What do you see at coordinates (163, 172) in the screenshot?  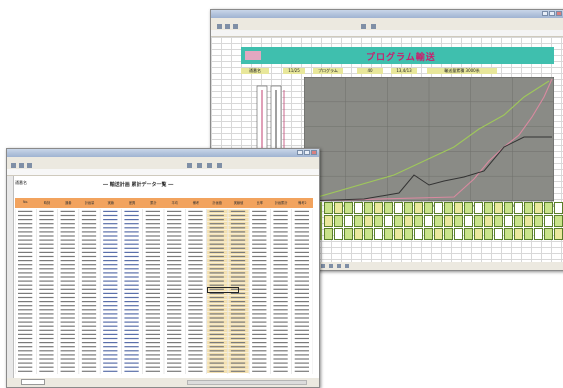 I see `front-formula-bar` at bounding box center [163, 172].